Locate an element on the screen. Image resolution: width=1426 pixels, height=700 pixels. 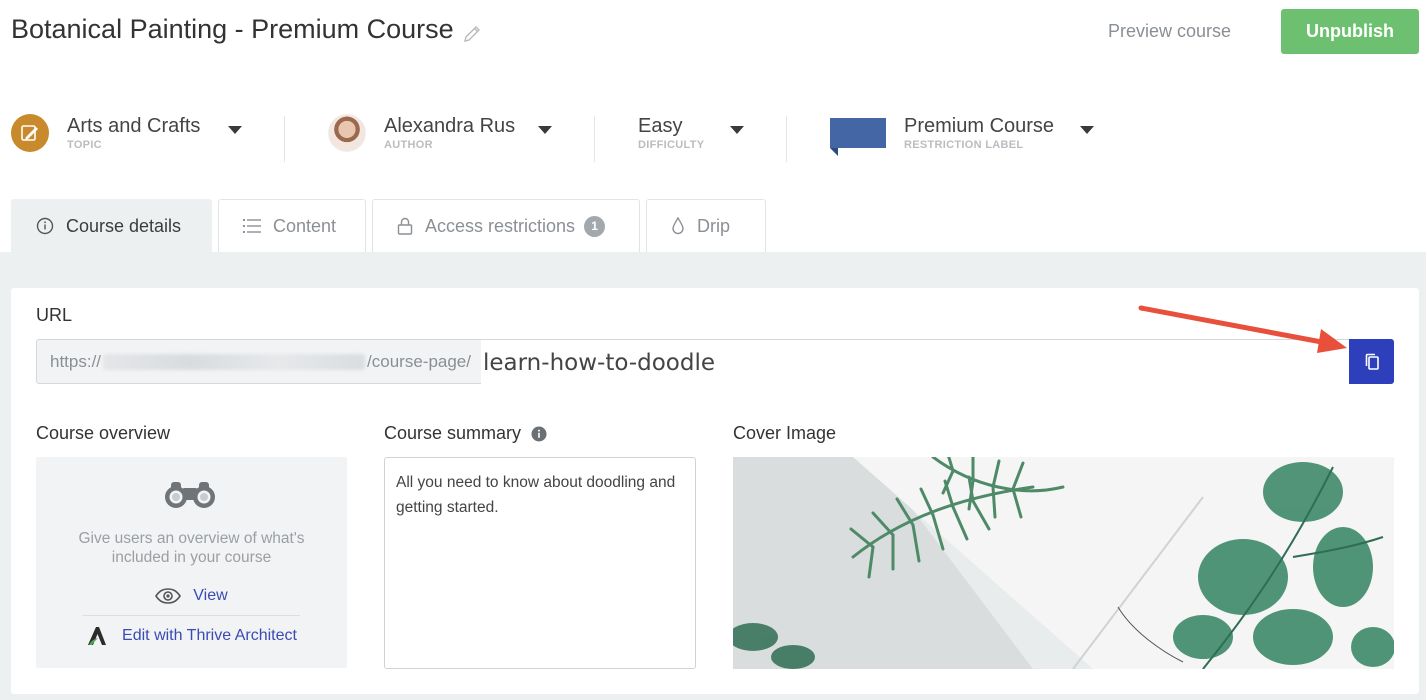
unpublish-button: Unpublish is located at coordinates (1350, 31).